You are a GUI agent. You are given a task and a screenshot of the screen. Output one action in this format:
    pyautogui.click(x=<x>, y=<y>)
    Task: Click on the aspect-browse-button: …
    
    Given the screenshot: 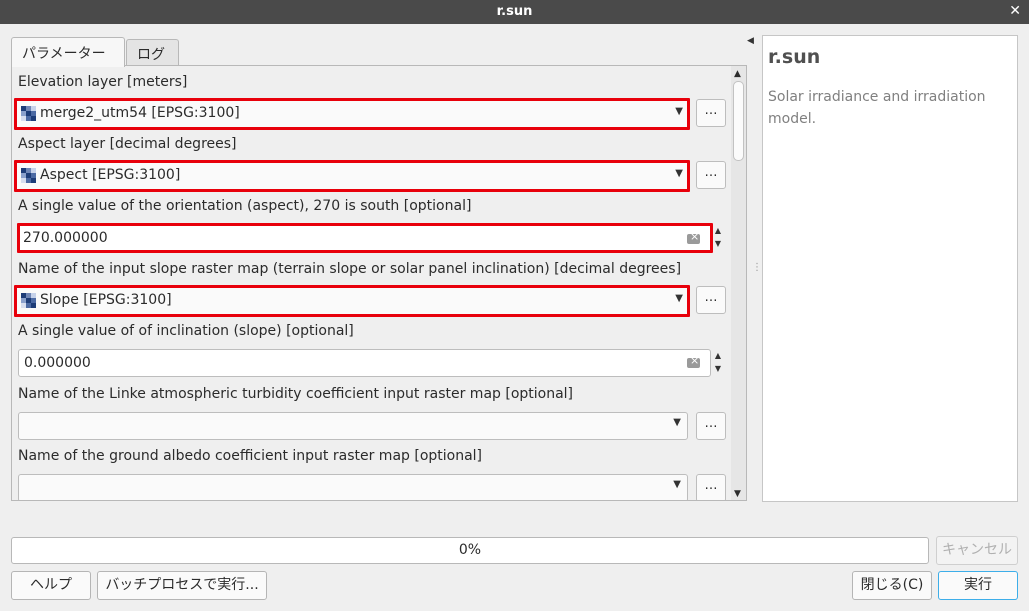 What is the action you would take?
    pyautogui.click(x=711, y=175)
    